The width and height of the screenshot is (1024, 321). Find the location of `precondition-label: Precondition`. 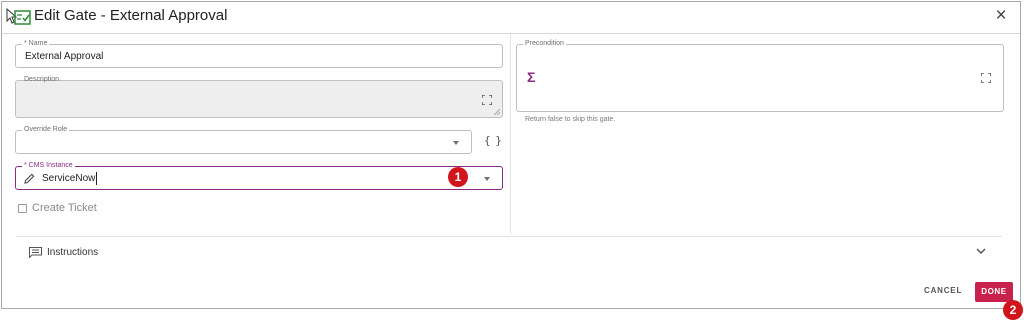

precondition-label: Precondition is located at coordinates (544, 44).